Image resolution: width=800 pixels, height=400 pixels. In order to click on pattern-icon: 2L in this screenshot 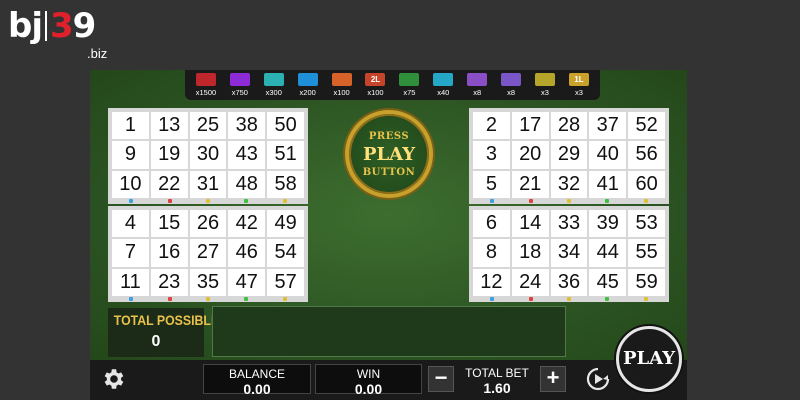, I will do `click(375, 79)`.